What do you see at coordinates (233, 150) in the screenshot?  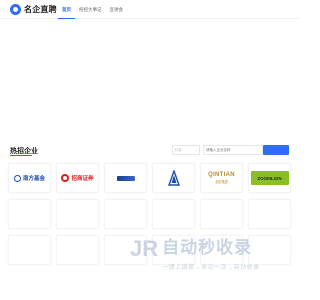 I see `company-search-input` at bounding box center [233, 150].